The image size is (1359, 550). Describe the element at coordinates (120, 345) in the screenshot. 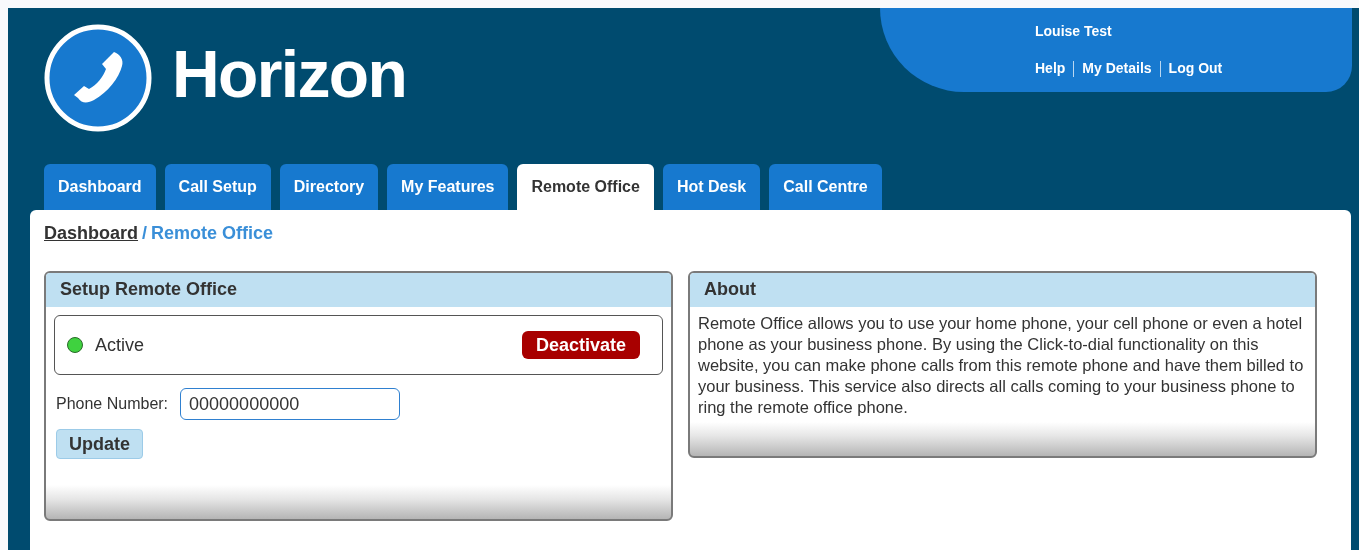

I see `status-label: Active` at that location.